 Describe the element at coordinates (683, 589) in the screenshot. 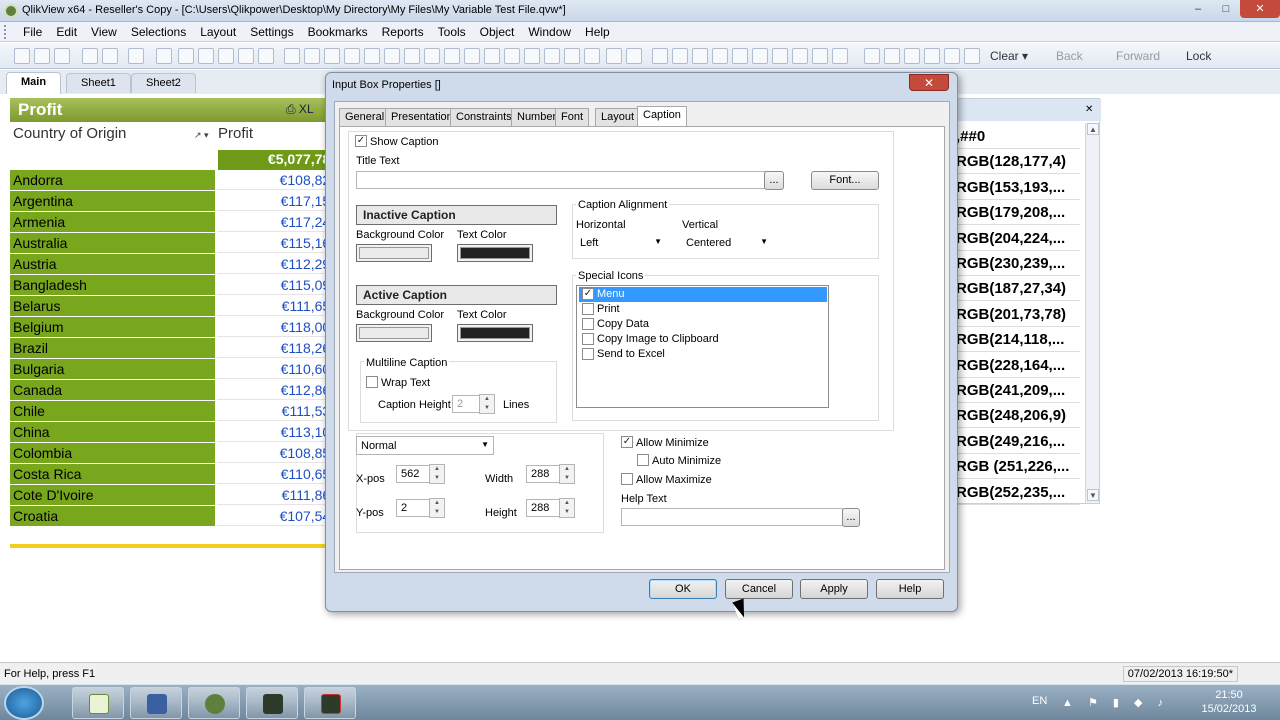

I see `ok-button: OK` at that location.